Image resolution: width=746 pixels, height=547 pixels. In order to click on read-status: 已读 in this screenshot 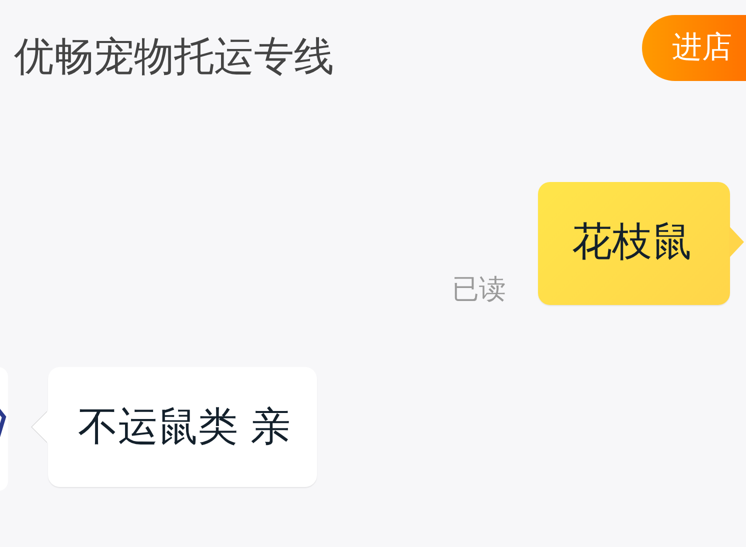, I will do `click(479, 289)`.